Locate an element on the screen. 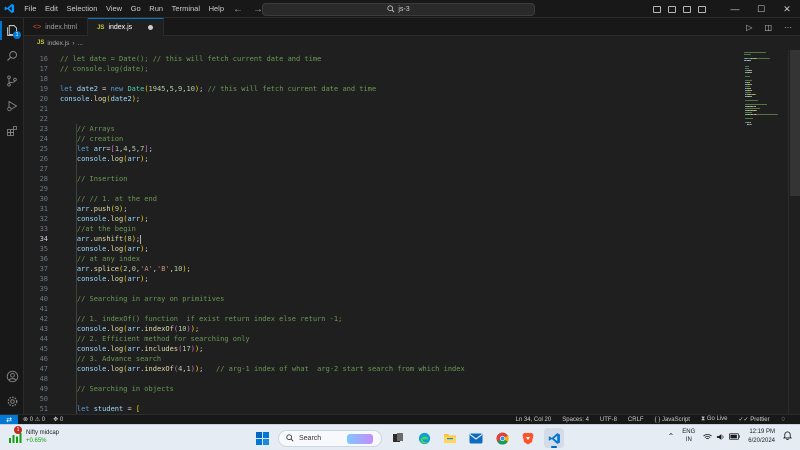 The image size is (800, 450). code-line: 36 // at any index is located at coordinates (382, 259).